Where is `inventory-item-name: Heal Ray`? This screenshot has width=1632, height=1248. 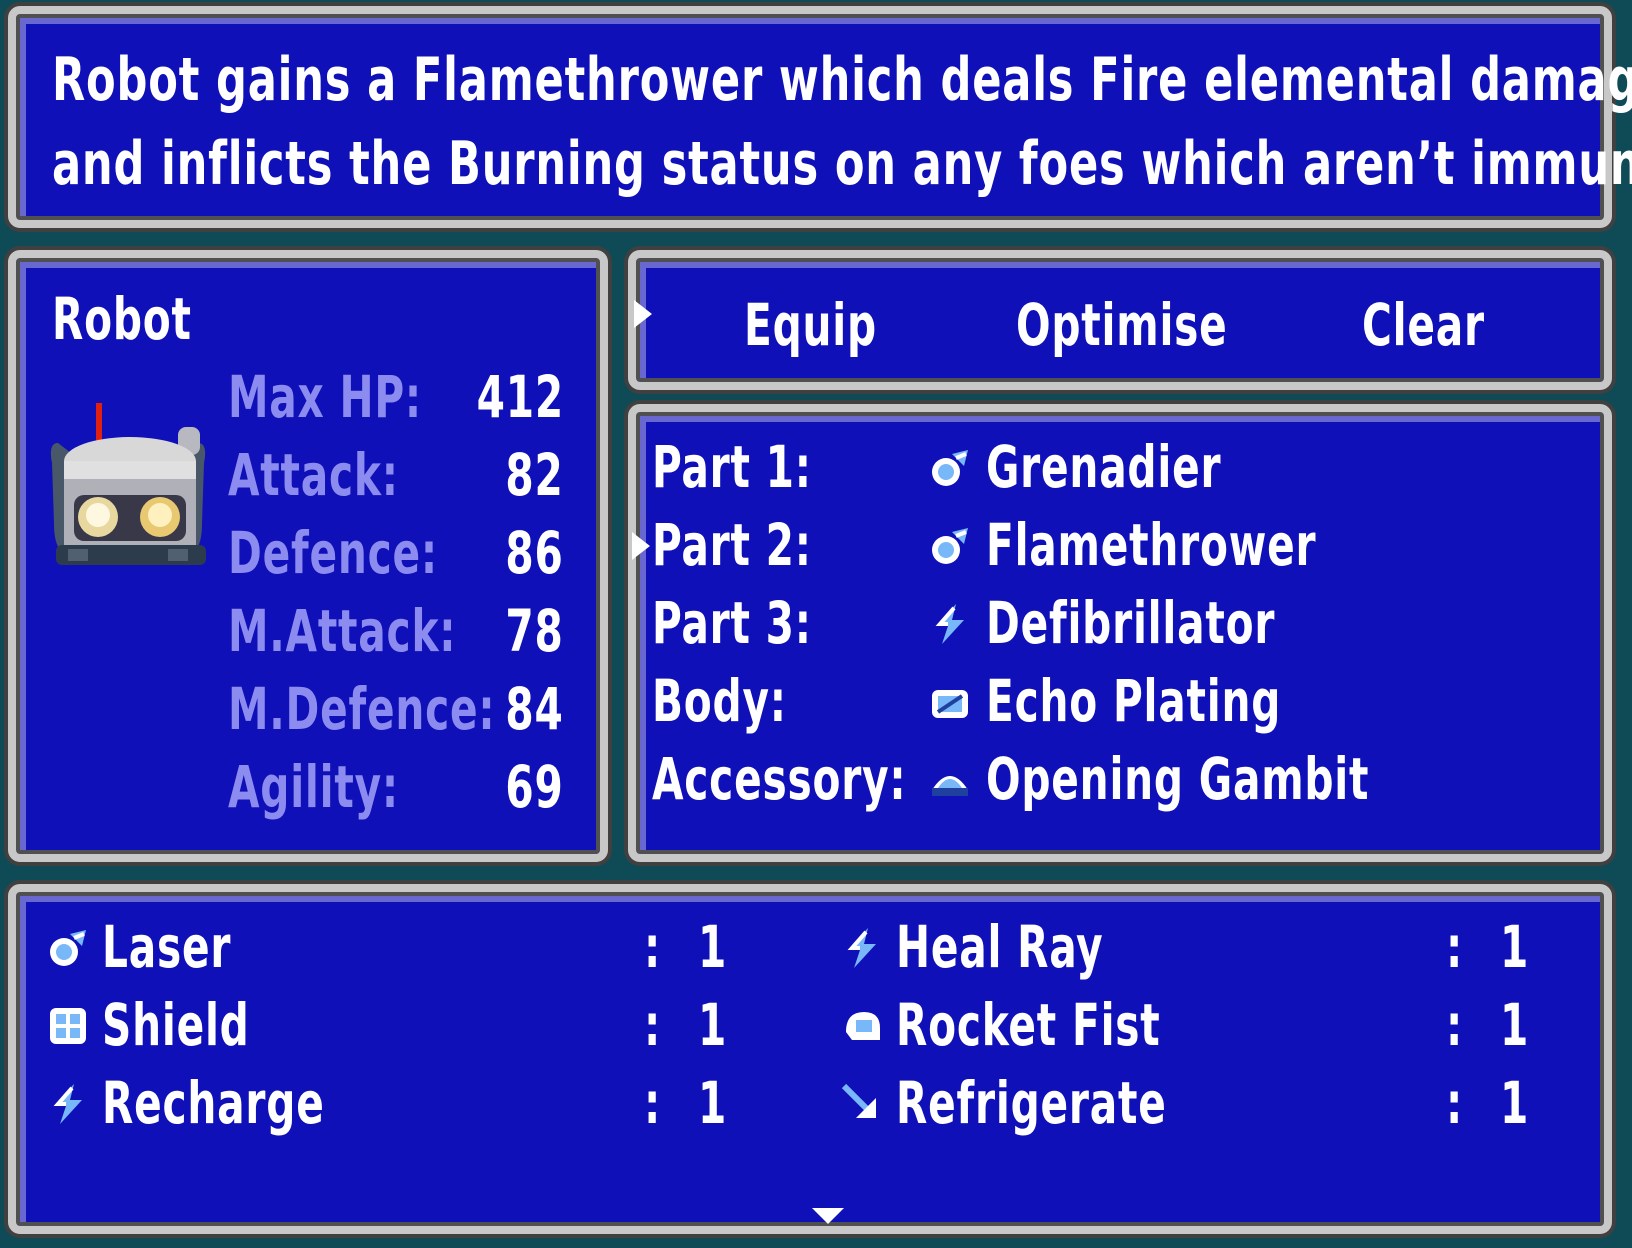 inventory-item-name: Heal Ray is located at coordinates (1000, 947).